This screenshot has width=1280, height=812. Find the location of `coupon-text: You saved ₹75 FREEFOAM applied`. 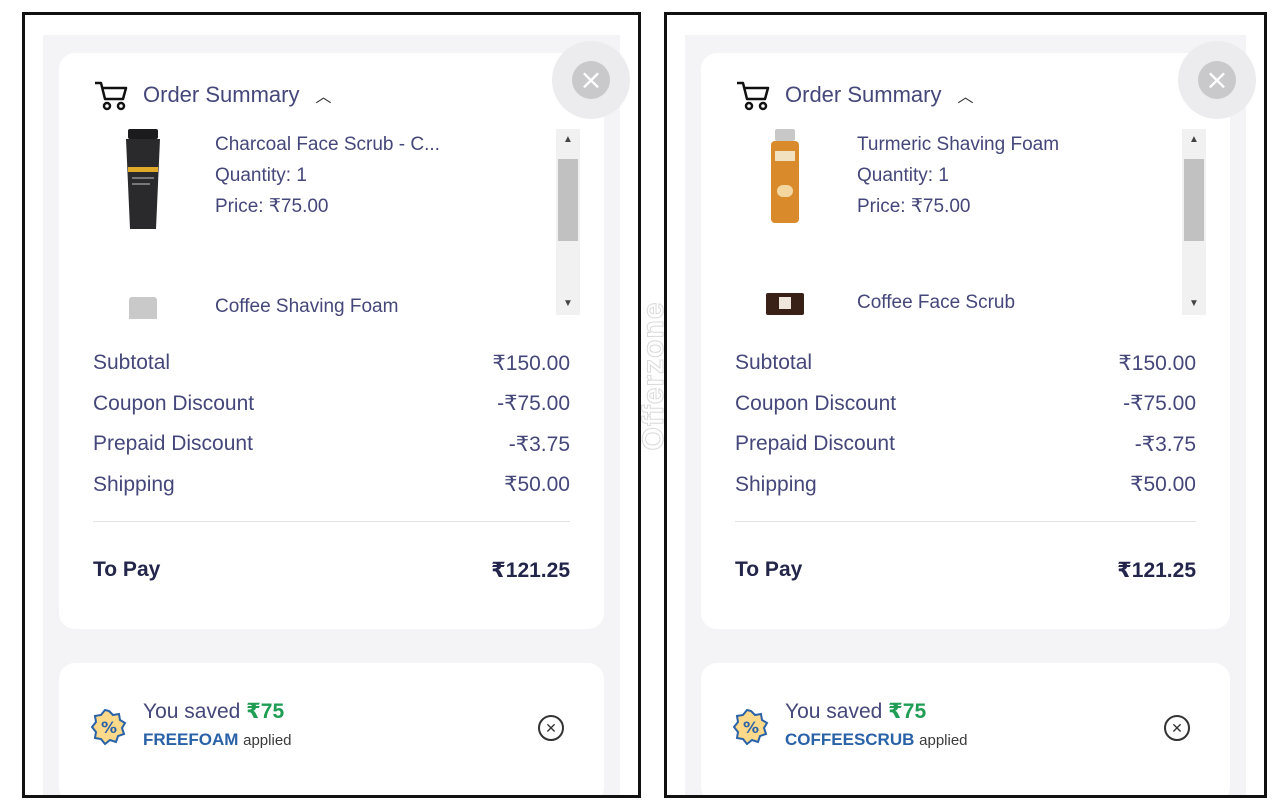

coupon-text: You saved ₹75 FREEFOAM applied is located at coordinates (217, 724).